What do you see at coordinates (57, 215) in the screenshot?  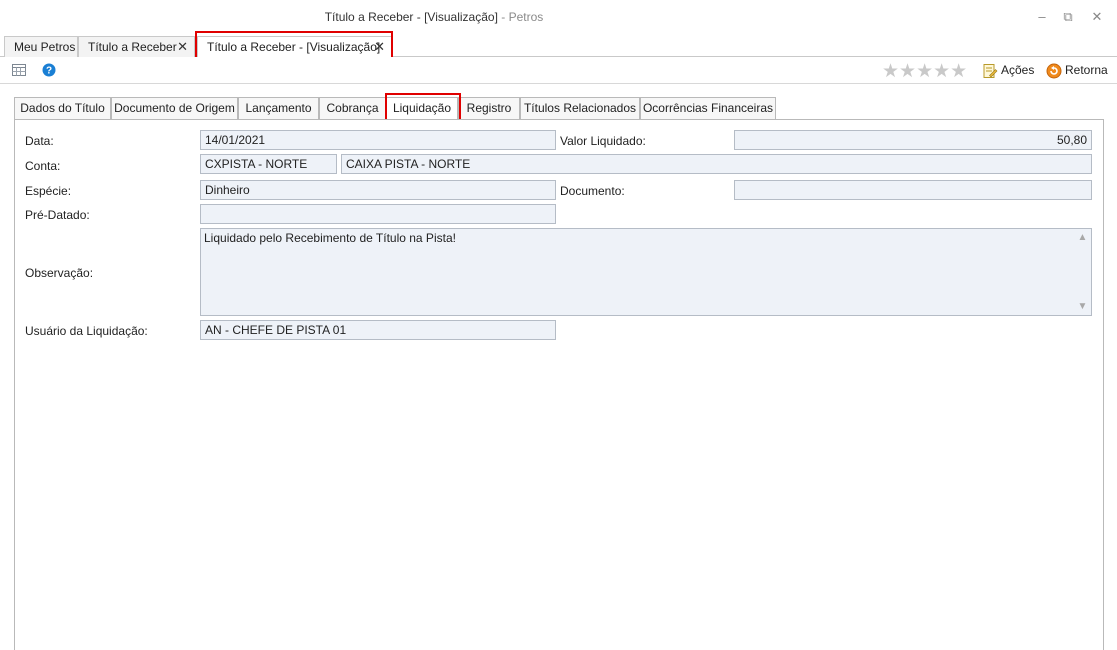 I see `pre-datado-label: Pré-Datado:` at bounding box center [57, 215].